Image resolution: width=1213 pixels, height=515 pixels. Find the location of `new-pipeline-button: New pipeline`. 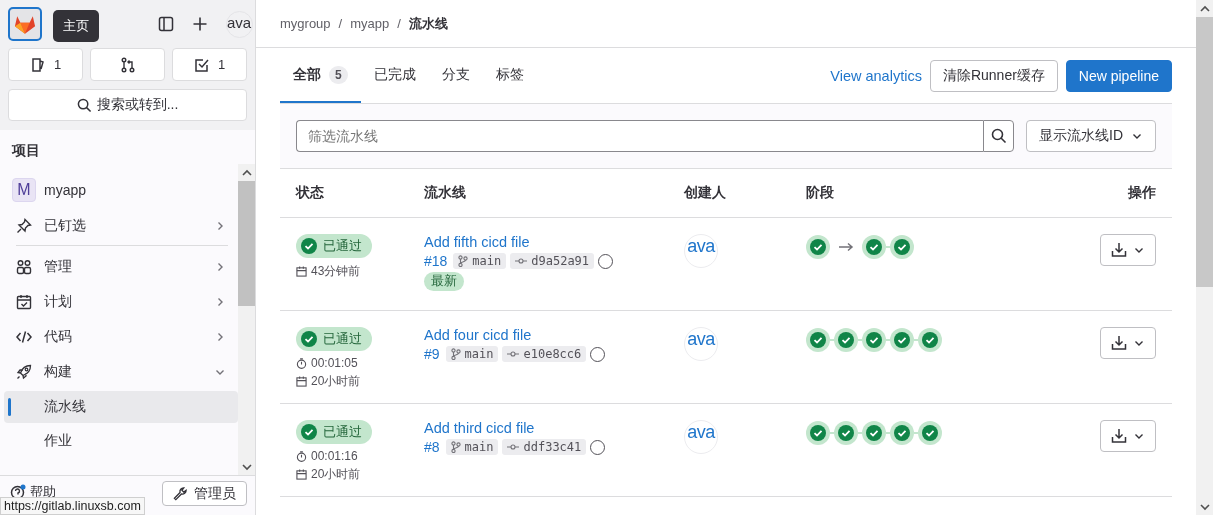

new-pipeline-button: New pipeline is located at coordinates (1118, 75).